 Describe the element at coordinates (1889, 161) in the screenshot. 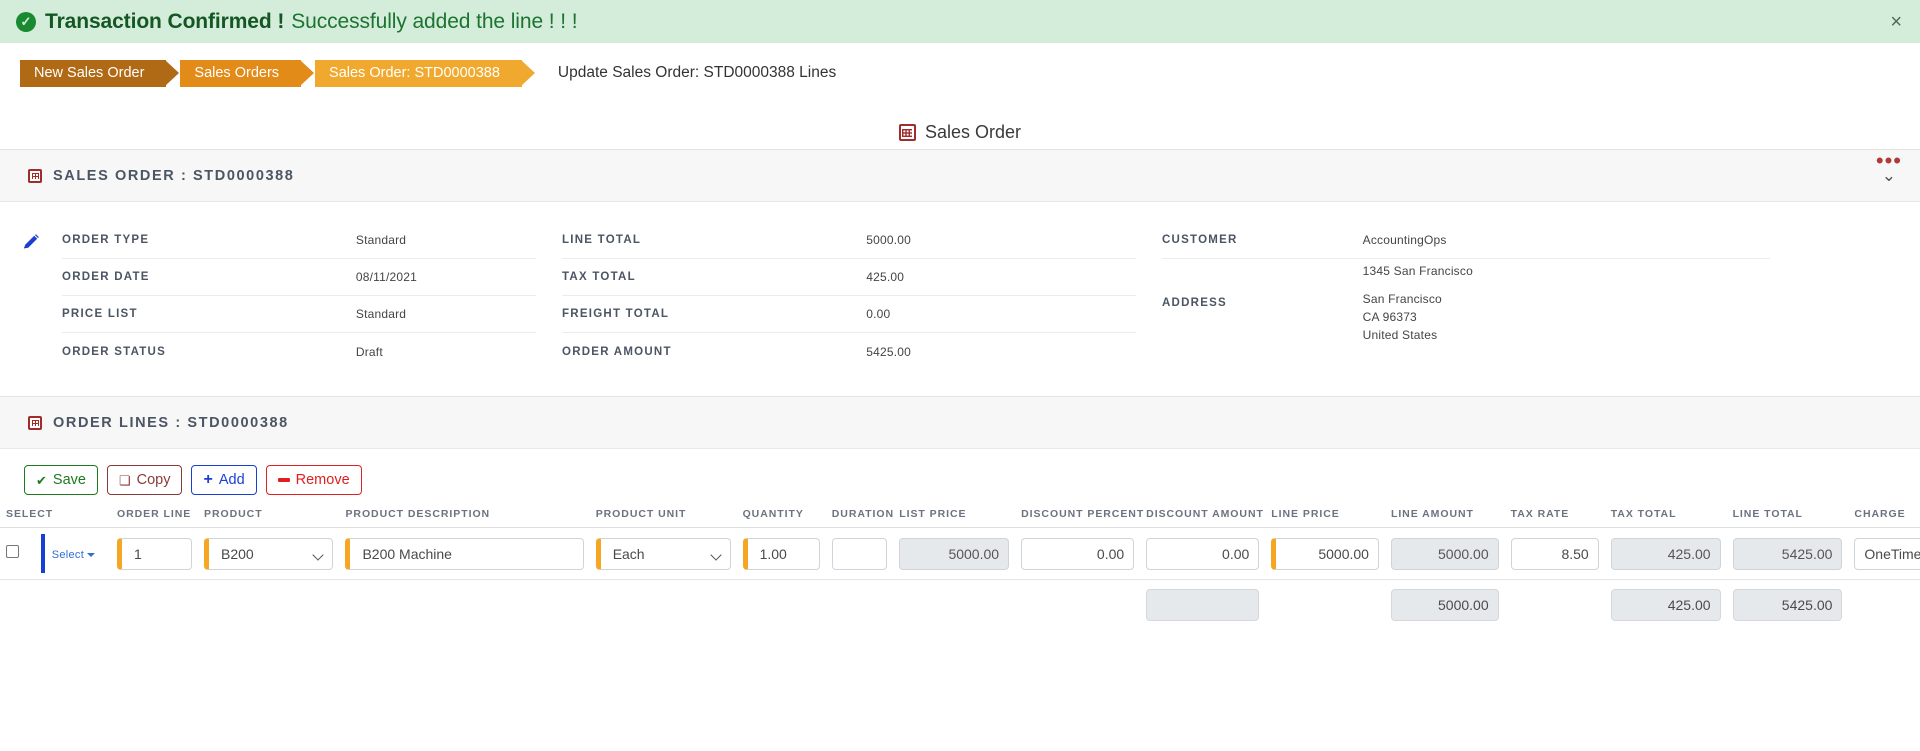

I see `overflow-menu-icon: •••` at that location.